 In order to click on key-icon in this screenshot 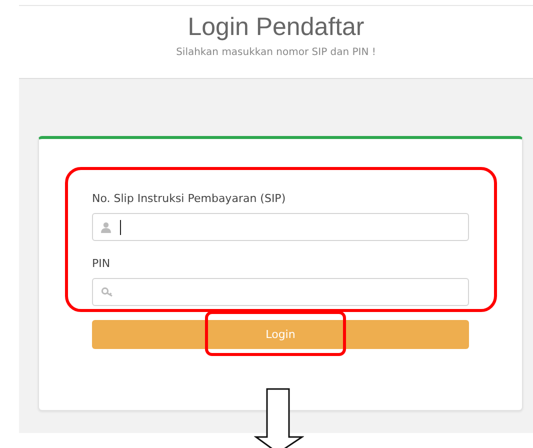, I will do `click(107, 292)`.